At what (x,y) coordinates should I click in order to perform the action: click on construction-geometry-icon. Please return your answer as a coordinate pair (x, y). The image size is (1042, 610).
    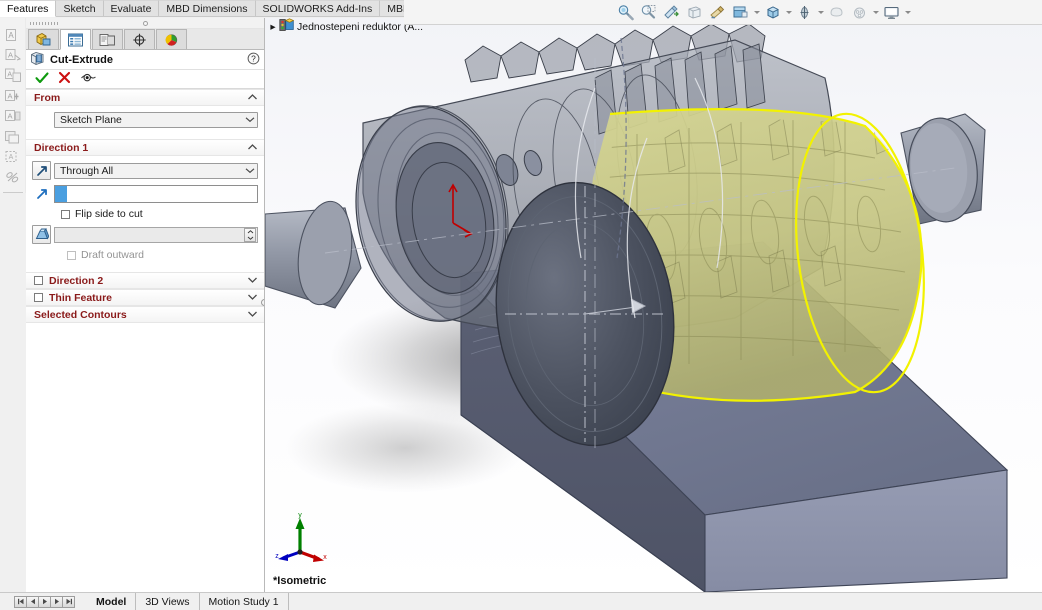
    Looking at the image, I should click on (13, 178).